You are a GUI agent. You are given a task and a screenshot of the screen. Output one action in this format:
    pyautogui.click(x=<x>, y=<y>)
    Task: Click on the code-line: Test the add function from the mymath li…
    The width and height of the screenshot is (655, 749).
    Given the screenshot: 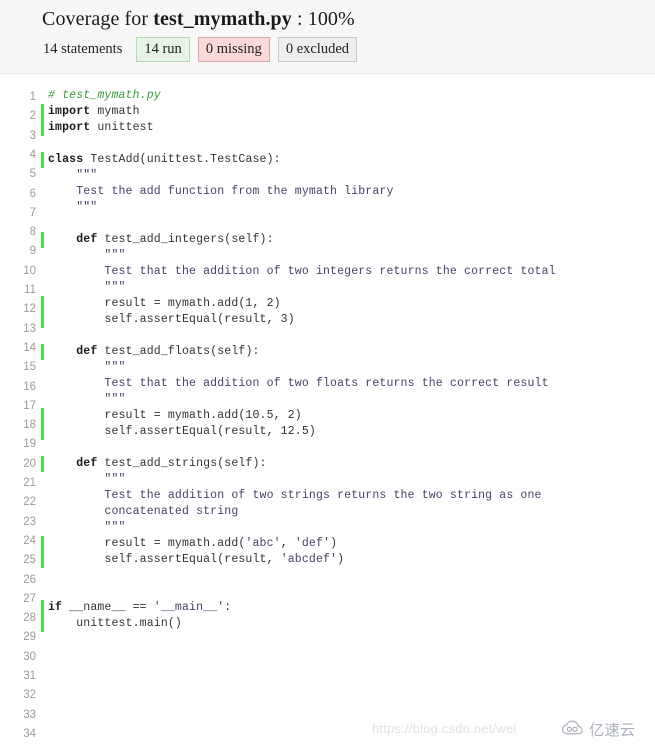 What is the action you would take?
    pyautogui.click(x=327, y=192)
    